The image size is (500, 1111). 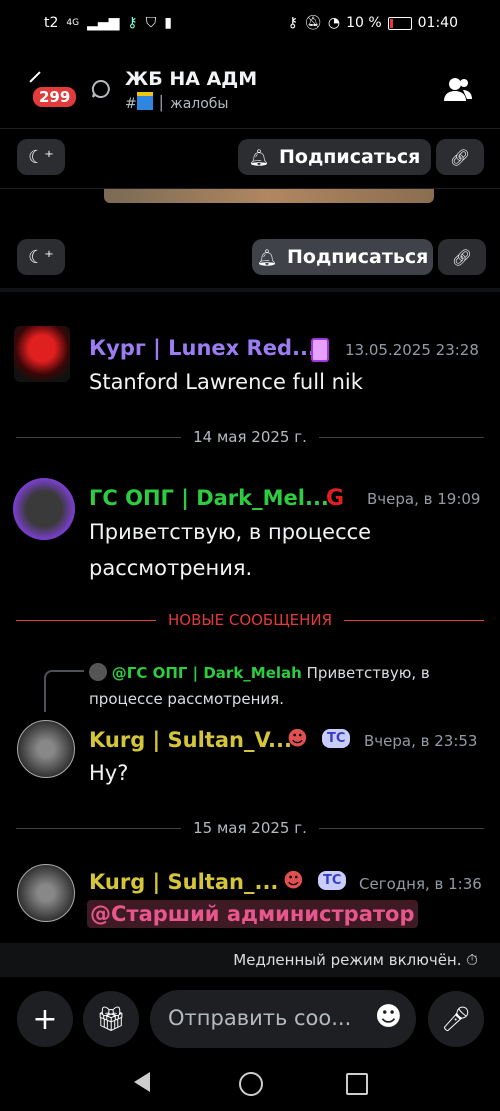 I want to click on slowmode-label: Медленный режим включён. ⏱︎, so click(x=355, y=960).